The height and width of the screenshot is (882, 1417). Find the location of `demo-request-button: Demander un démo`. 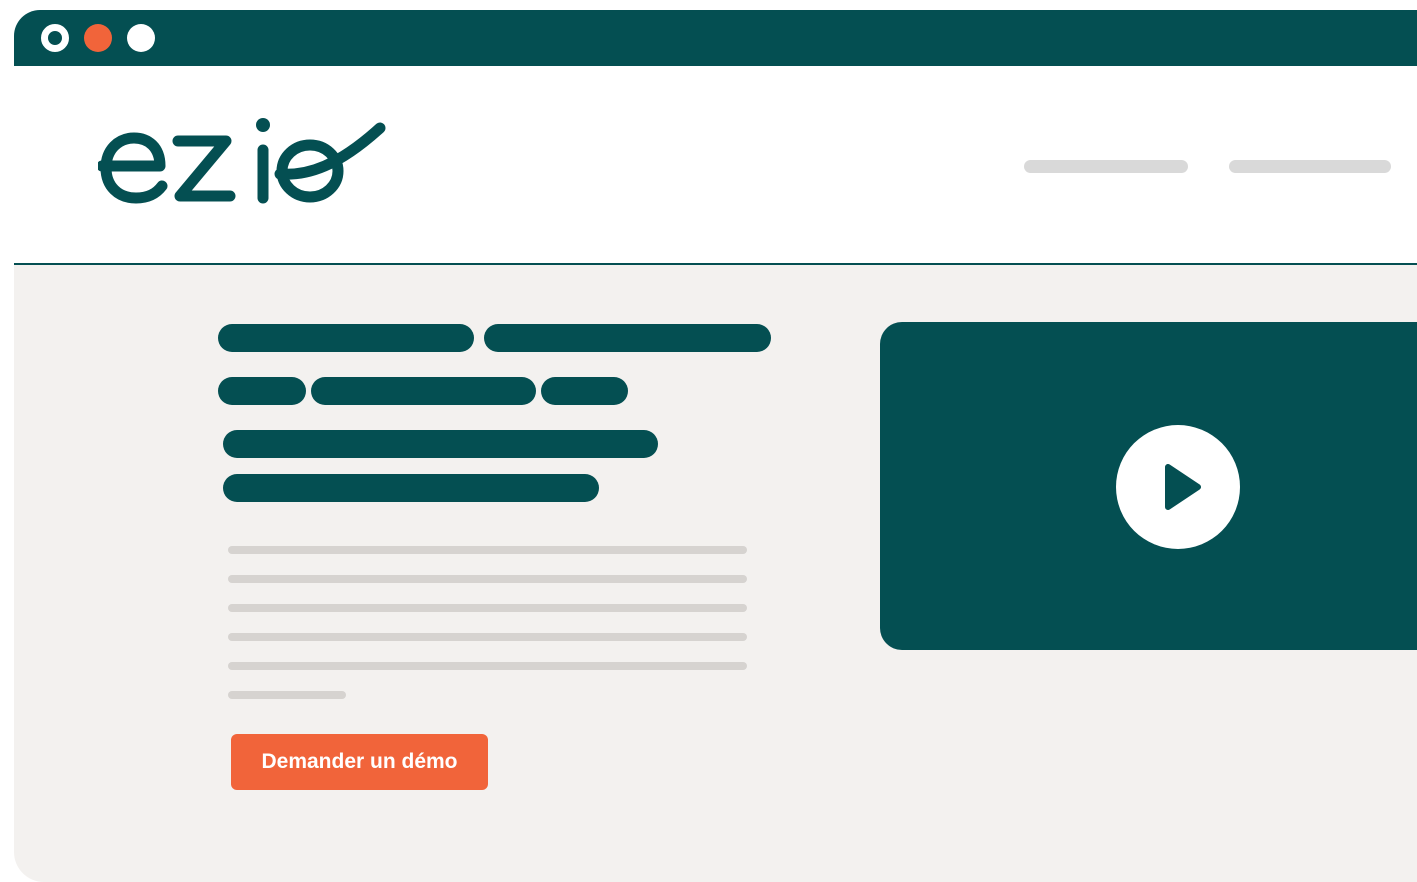

demo-request-button: Demander un démo is located at coordinates (359, 762).